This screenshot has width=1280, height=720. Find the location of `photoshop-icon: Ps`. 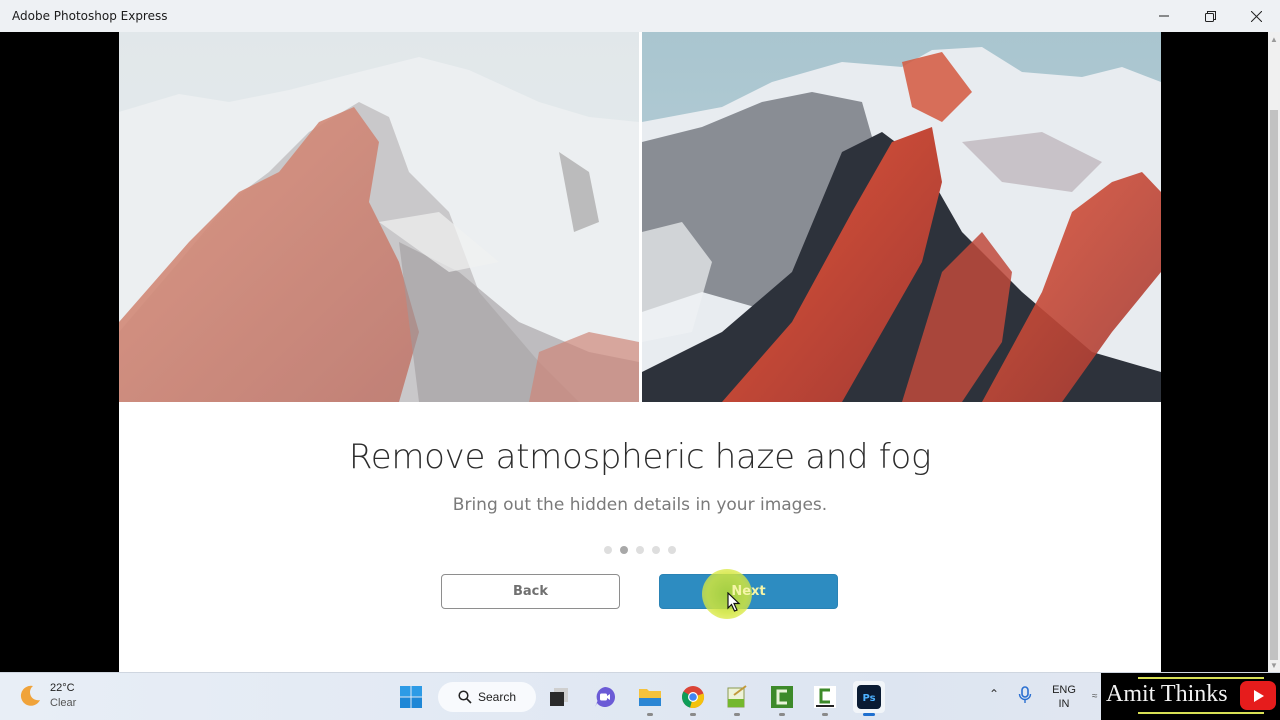

photoshop-icon: Ps is located at coordinates (869, 697).